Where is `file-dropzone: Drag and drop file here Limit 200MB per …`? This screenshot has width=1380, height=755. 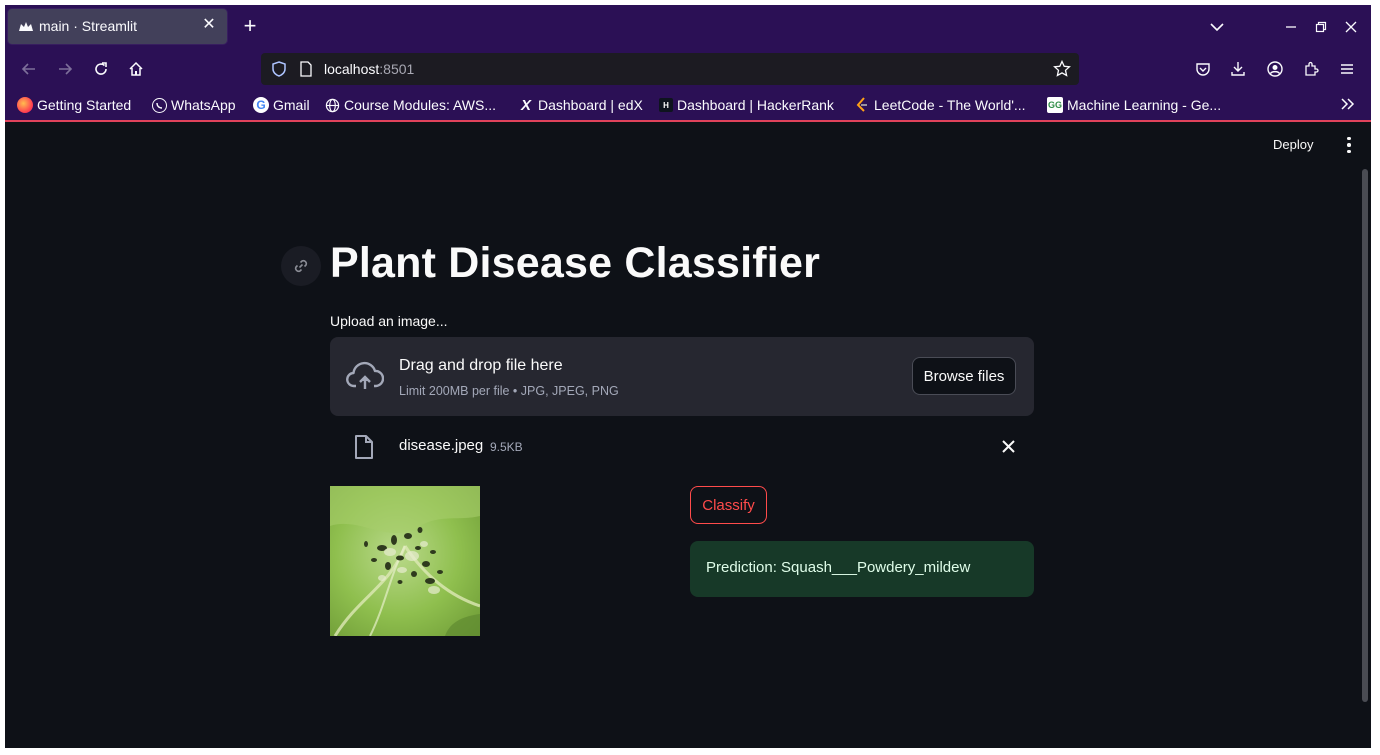 file-dropzone: Drag and drop file here Limit 200MB per … is located at coordinates (682, 376).